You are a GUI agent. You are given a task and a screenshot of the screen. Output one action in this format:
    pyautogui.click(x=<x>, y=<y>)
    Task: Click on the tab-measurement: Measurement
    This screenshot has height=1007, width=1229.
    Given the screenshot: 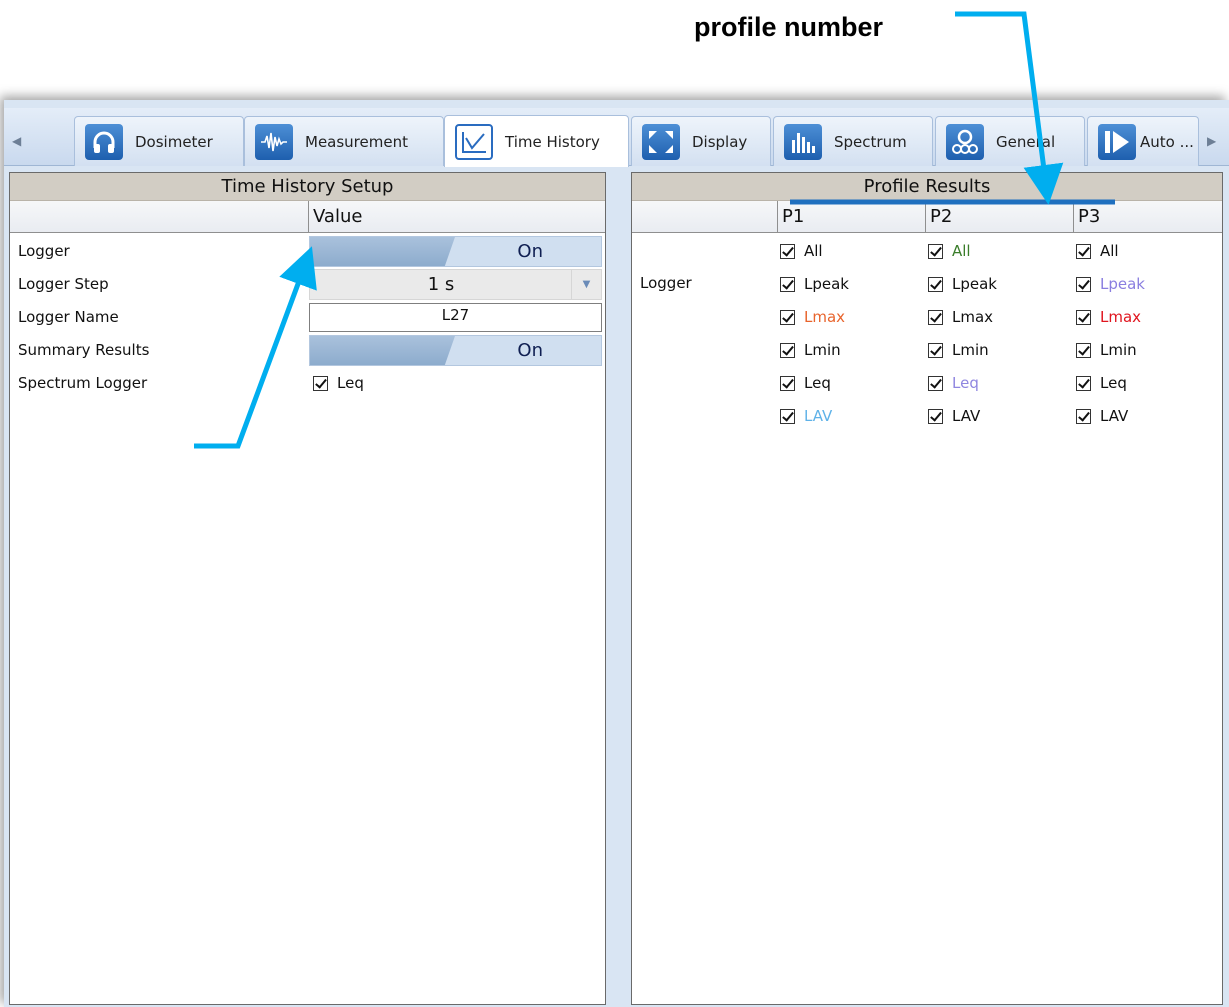 What is the action you would take?
    pyautogui.click(x=344, y=141)
    